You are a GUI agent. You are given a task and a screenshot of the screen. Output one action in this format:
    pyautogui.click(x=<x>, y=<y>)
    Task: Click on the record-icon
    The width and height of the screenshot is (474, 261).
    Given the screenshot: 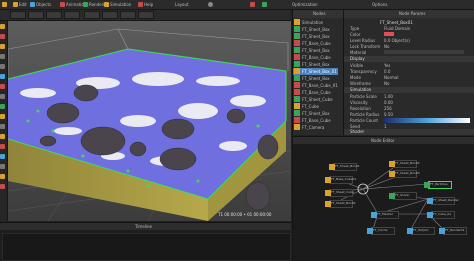 What is the action you would take?
    pyautogui.click(x=210, y=4)
    